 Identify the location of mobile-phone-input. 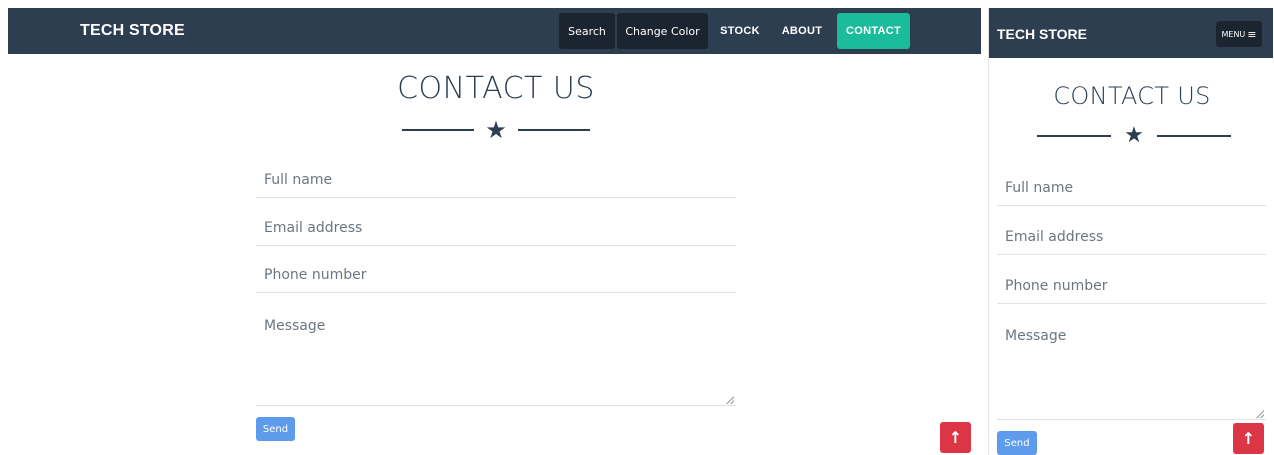
(1131, 286).